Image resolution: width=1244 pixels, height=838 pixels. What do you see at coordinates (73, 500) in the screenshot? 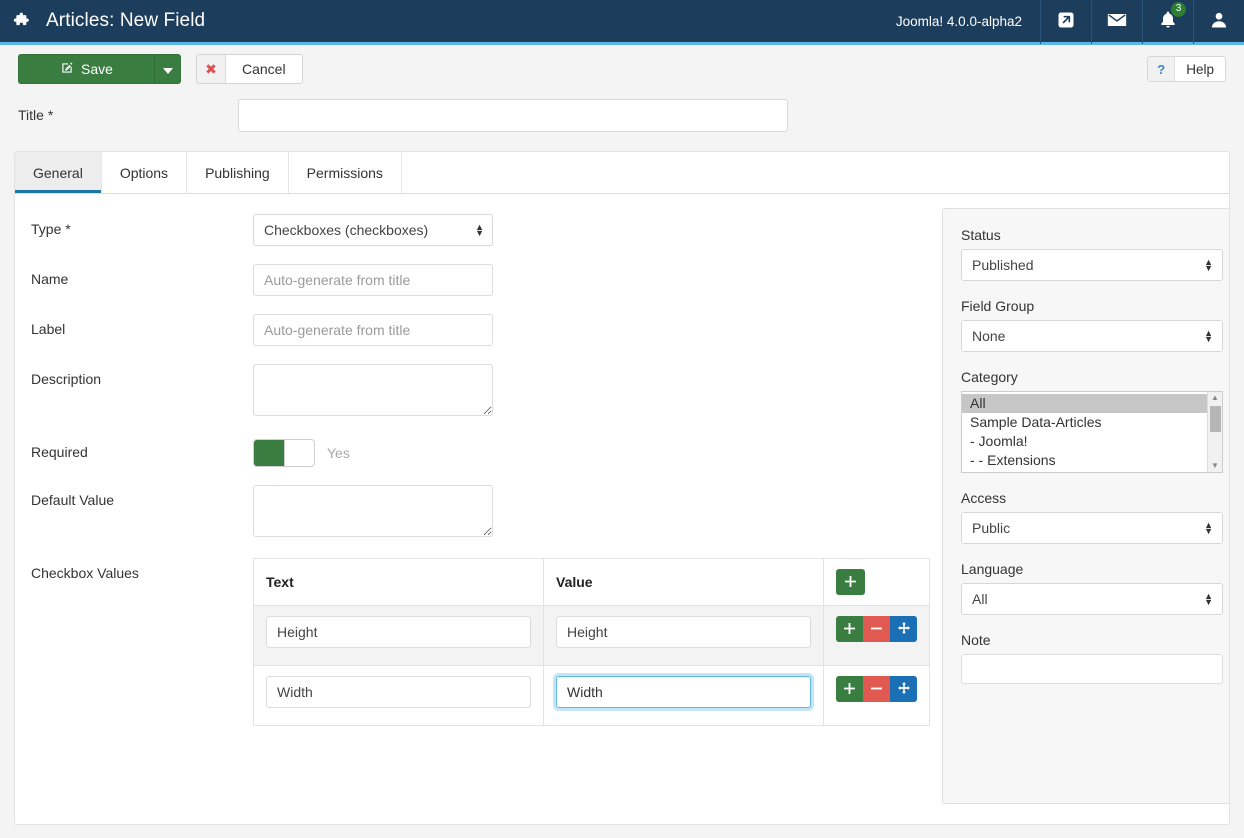
I see `default-value-label: Default Value` at bounding box center [73, 500].